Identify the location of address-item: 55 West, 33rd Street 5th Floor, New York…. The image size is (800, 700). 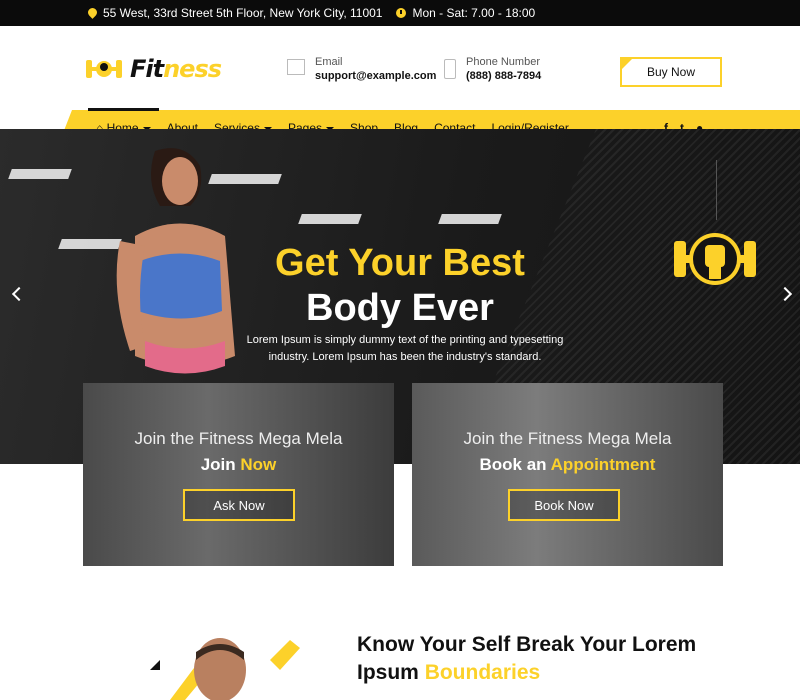
(235, 13).